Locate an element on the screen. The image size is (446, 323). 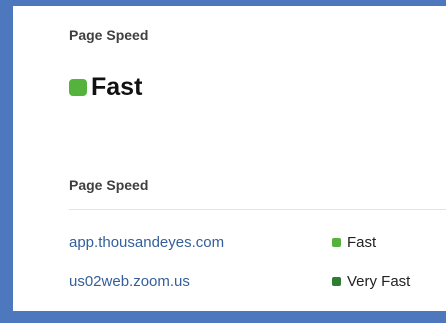
host-link: us02web.zoom.us is located at coordinates (200, 281).